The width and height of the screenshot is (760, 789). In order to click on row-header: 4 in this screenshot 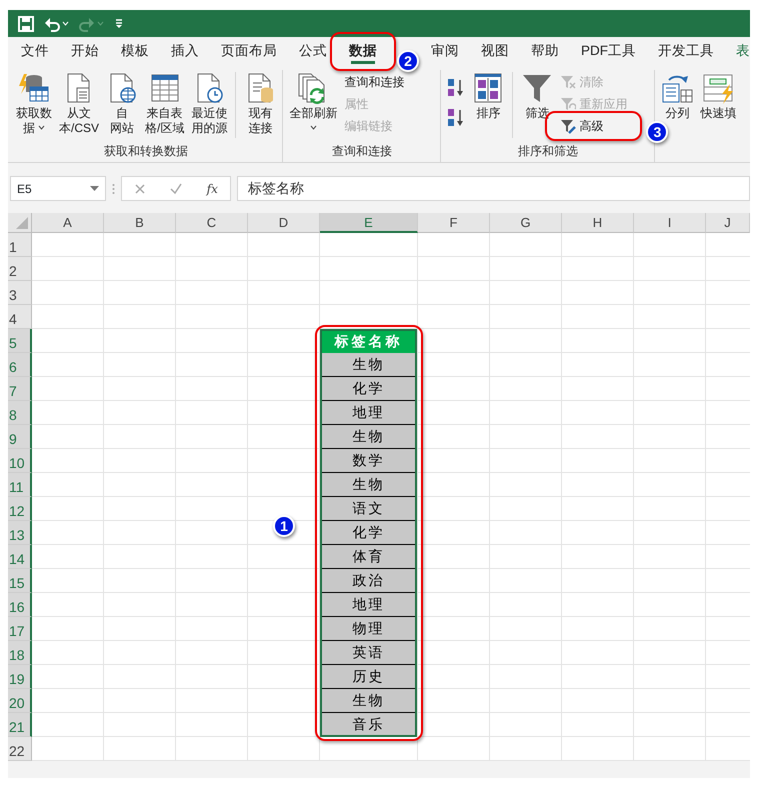, I will do `click(20, 317)`.